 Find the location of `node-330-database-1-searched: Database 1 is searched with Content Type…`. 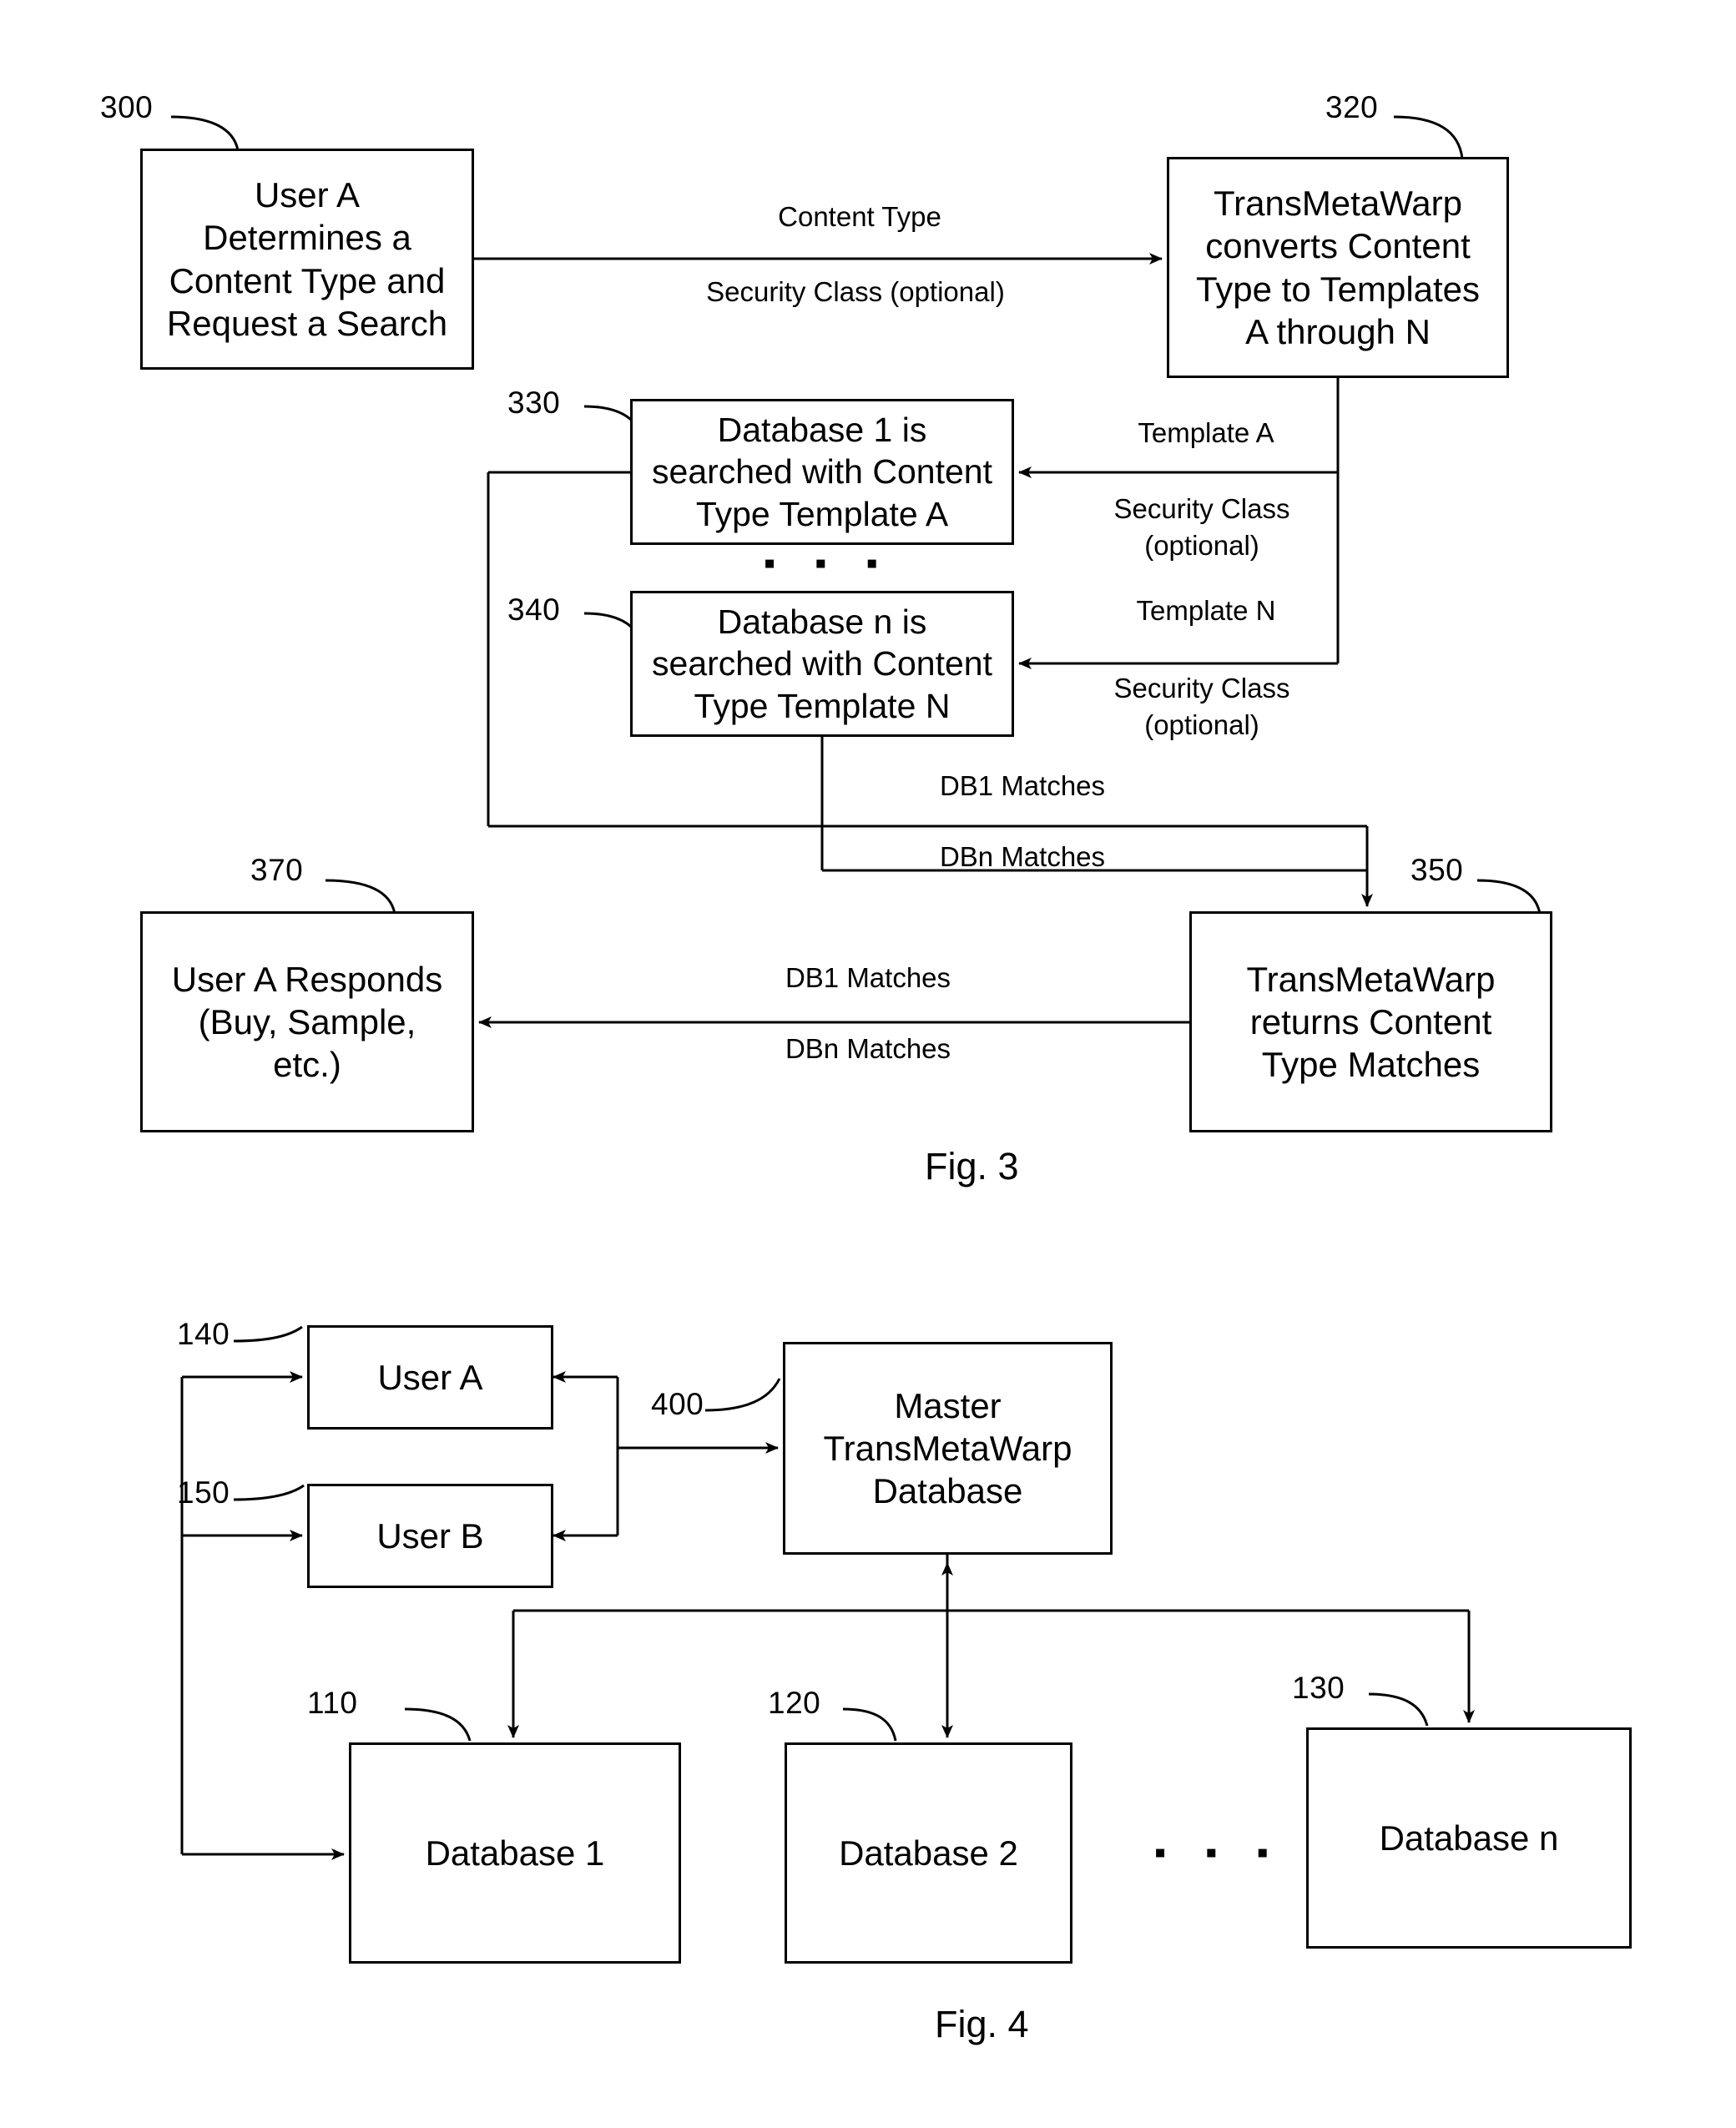

node-330-database-1-searched: Database 1 is searched with Content Type… is located at coordinates (822, 472).